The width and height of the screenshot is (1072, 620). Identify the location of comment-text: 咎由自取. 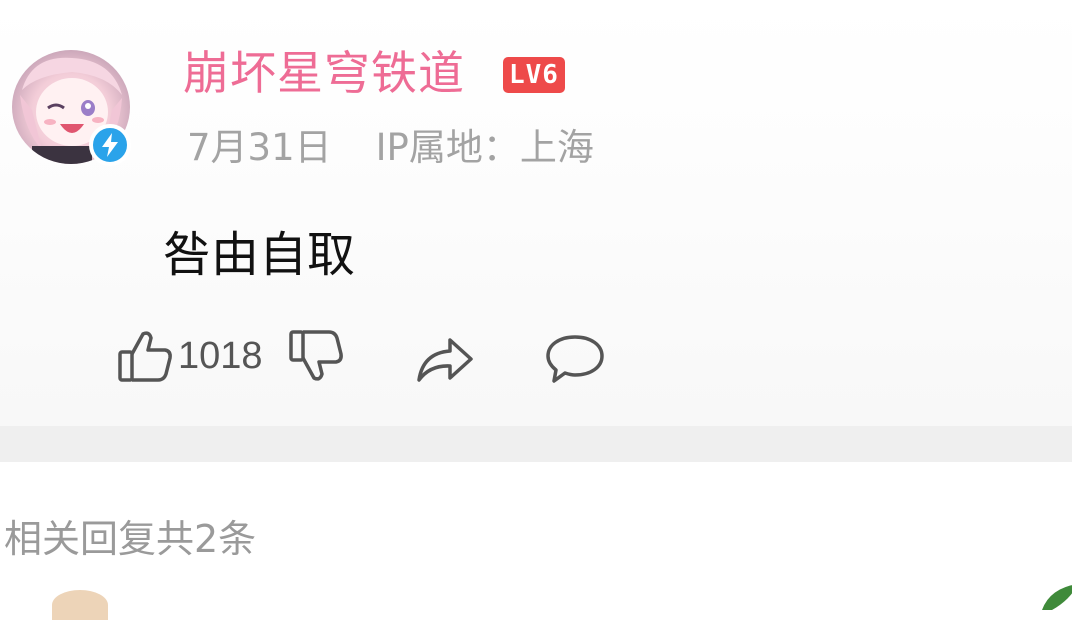
(259, 255).